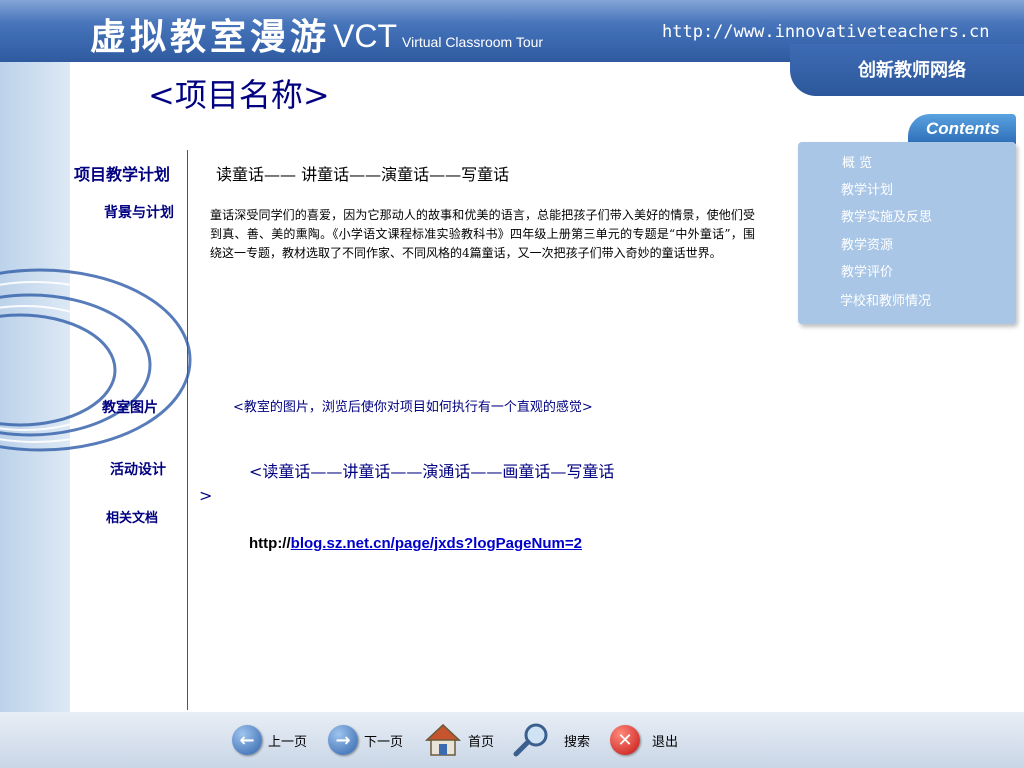 This screenshot has height=768, width=1024. Describe the element at coordinates (432, 471) in the screenshot. I see `activity-text: <读童话——讲童话——演通话——画童话—写童话` at that location.